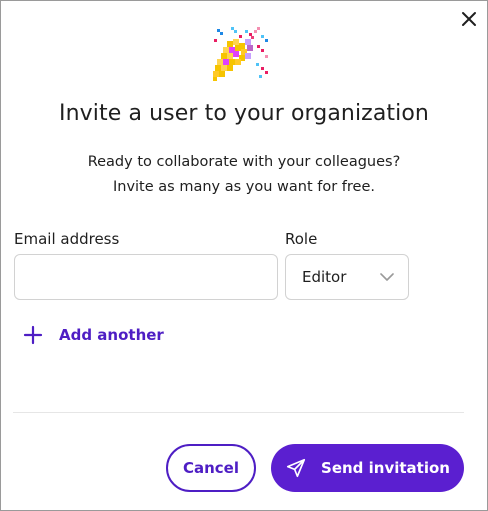 The height and width of the screenshot is (511, 488). I want to click on email-input, so click(146, 277).